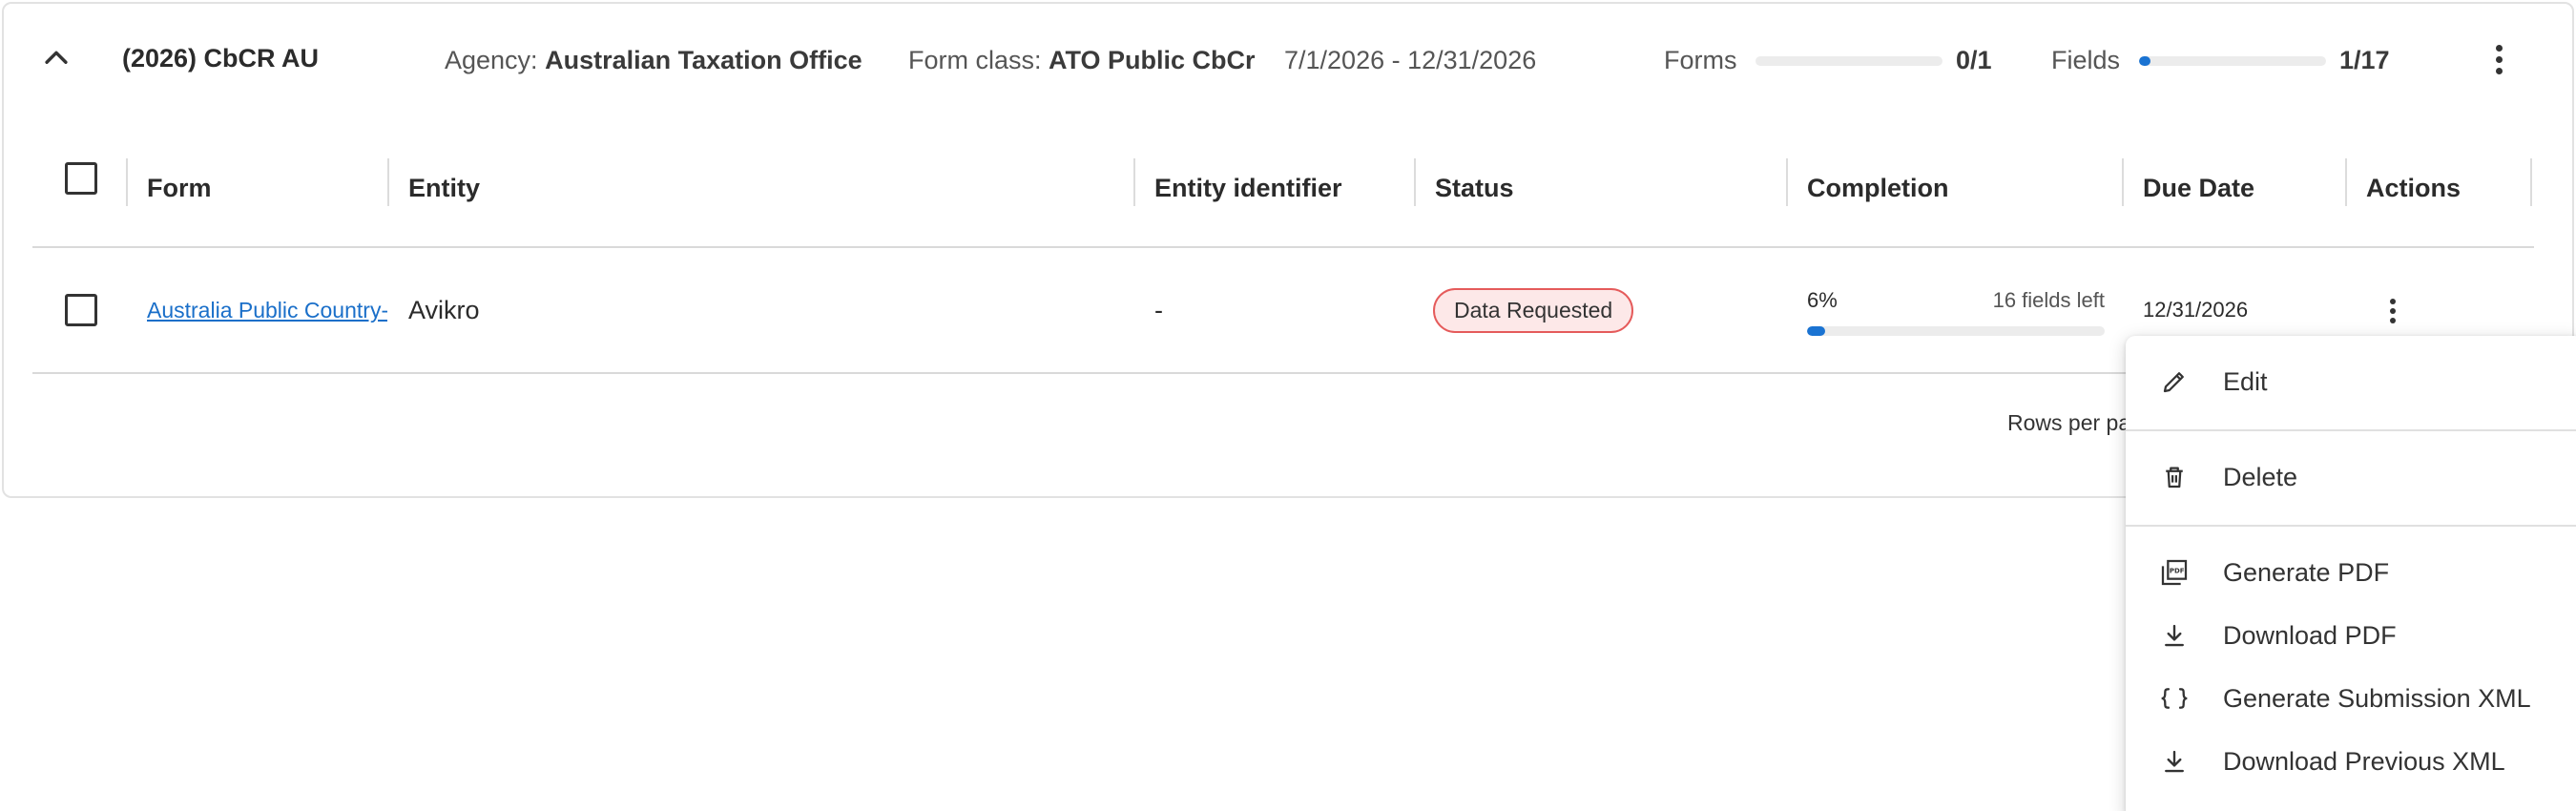  Describe the element at coordinates (2189, 188) in the screenshot. I see `column-header-due-date: Due Date` at that location.